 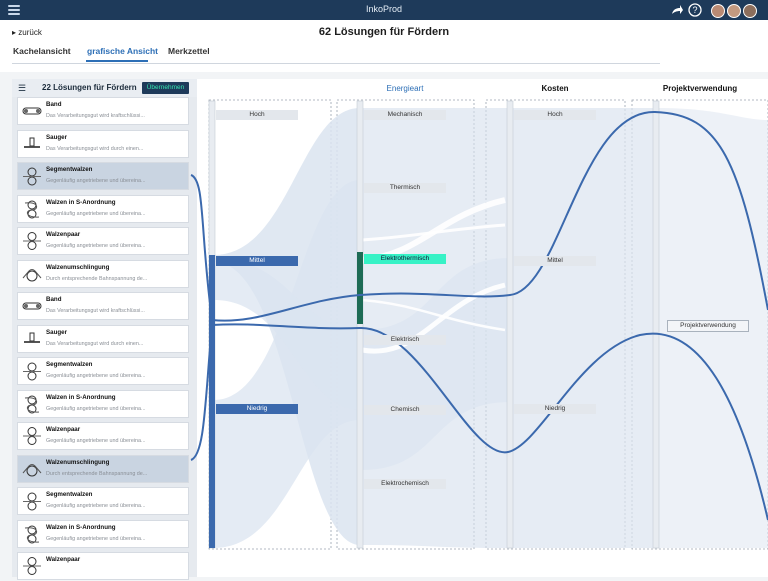 What do you see at coordinates (257, 115) in the screenshot?
I see `node-hoch: Hoch` at bounding box center [257, 115].